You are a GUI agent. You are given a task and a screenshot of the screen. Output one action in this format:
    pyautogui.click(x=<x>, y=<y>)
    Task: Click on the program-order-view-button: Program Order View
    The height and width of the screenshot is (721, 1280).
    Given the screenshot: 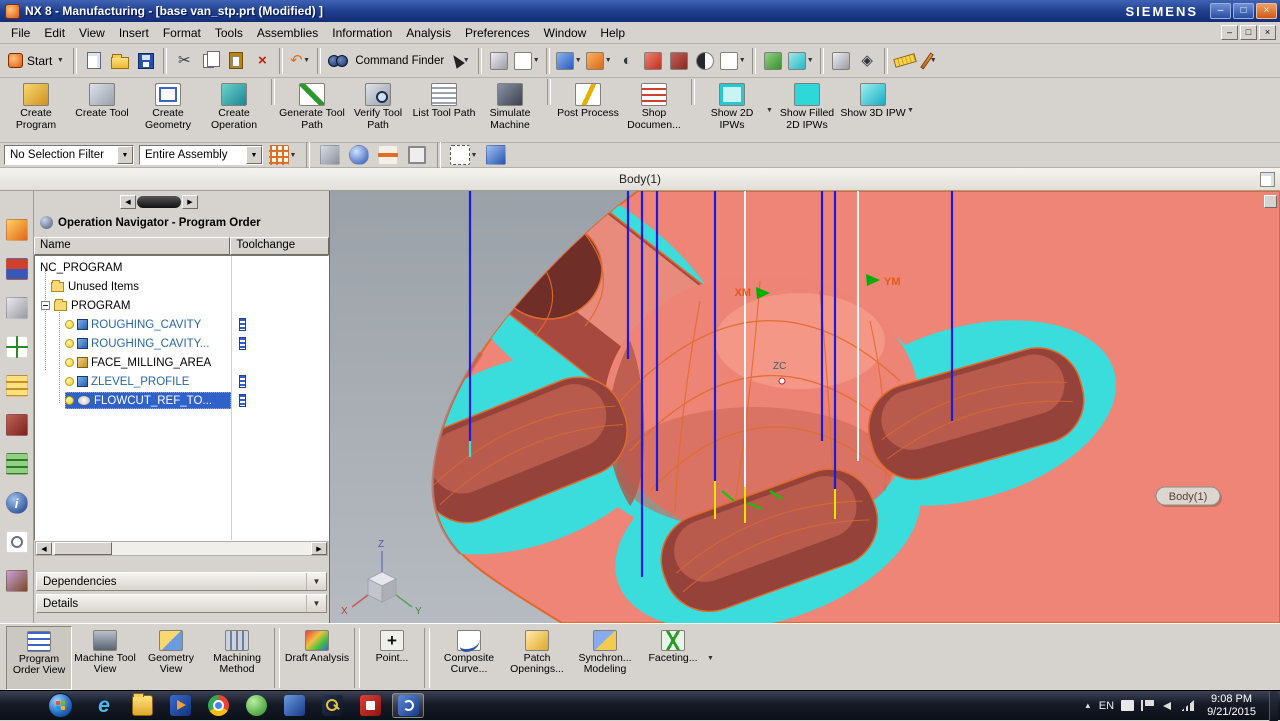 What is the action you would take?
    pyautogui.click(x=39, y=658)
    